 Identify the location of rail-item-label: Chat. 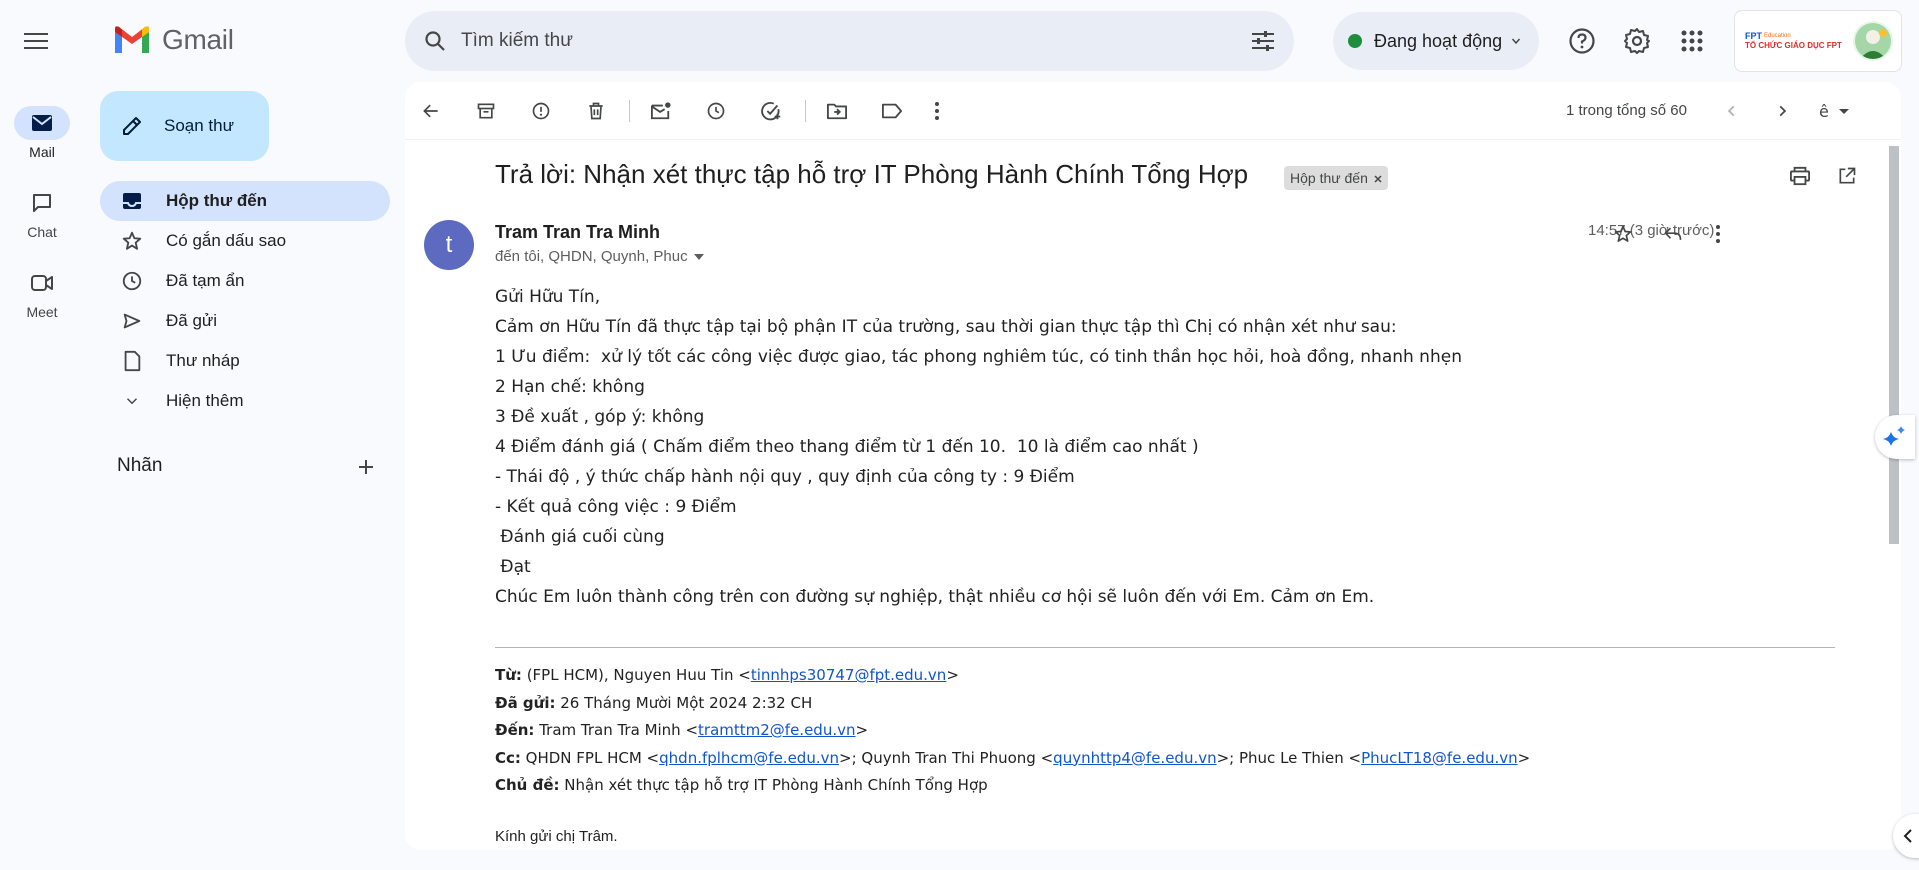
(42, 232).